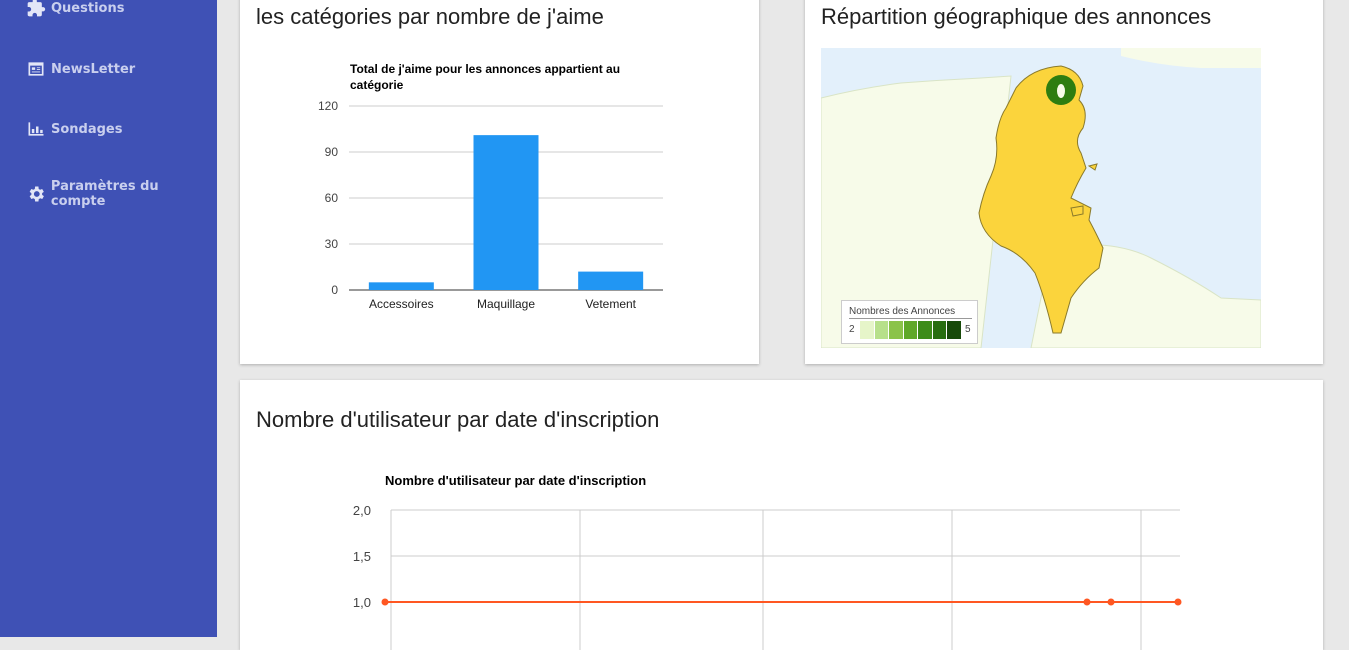  I want to click on legend-max: 5, so click(968, 329).